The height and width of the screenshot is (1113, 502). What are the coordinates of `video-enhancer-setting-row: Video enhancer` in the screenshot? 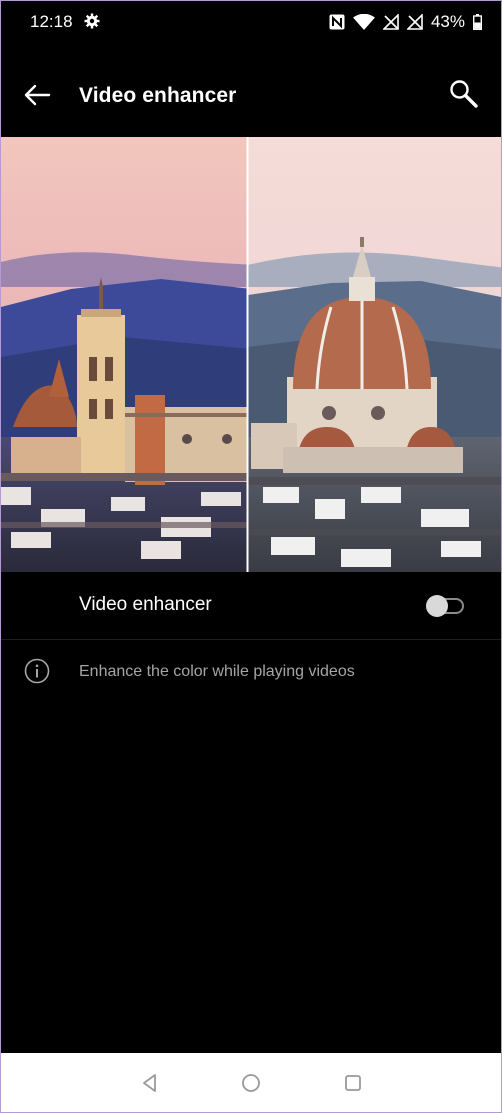 It's located at (251, 607).